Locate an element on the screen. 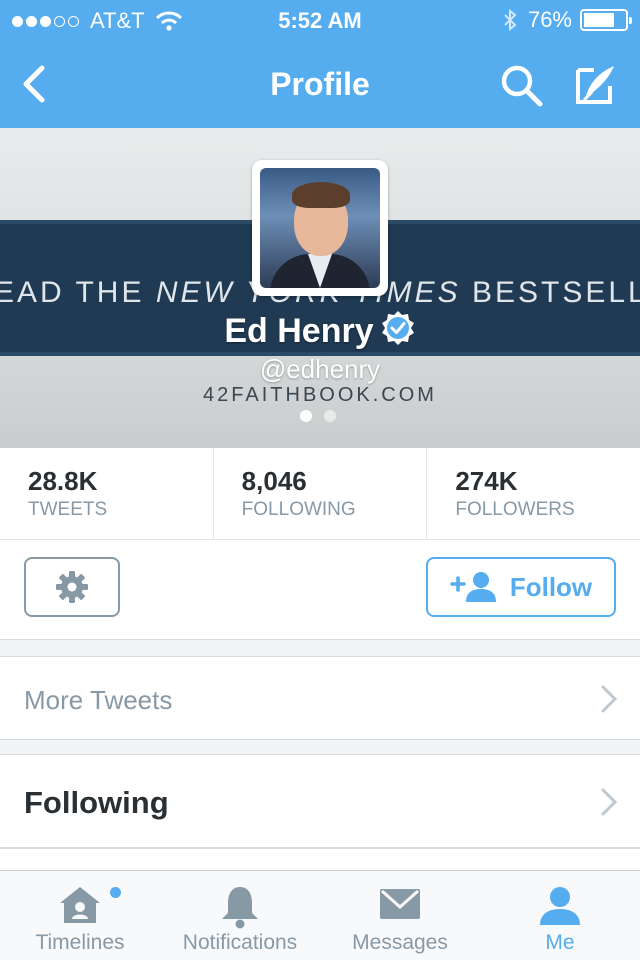  tab-messages: Messages is located at coordinates (400, 915).